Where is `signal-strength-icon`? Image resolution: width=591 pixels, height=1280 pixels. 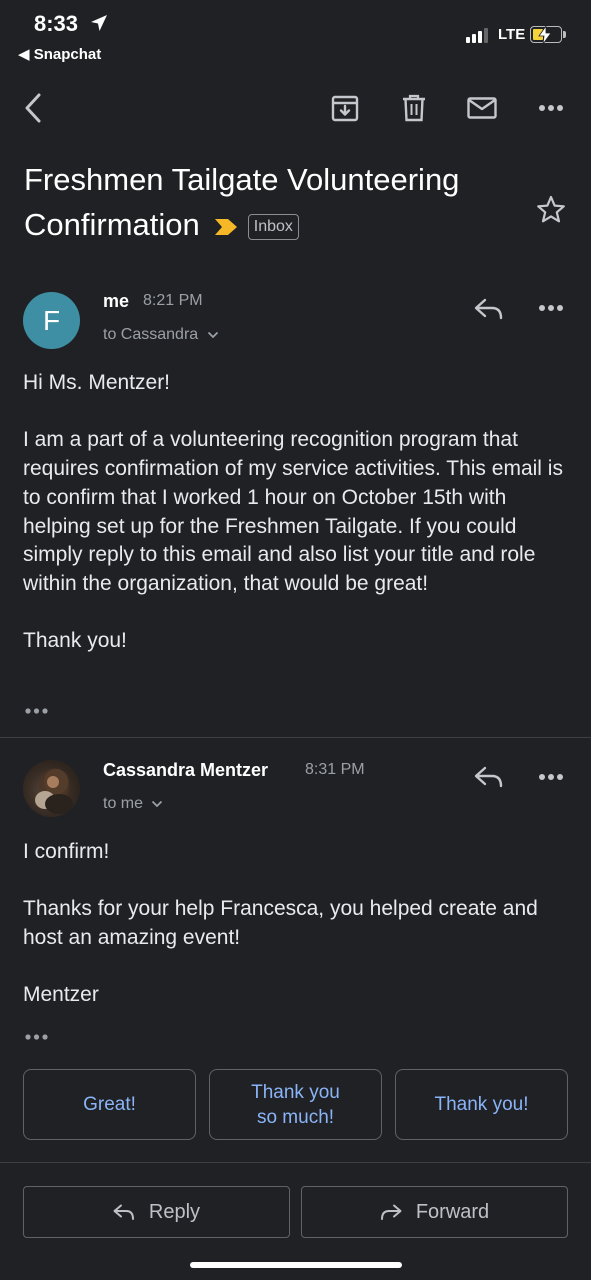 signal-strength-icon is located at coordinates (477, 35).